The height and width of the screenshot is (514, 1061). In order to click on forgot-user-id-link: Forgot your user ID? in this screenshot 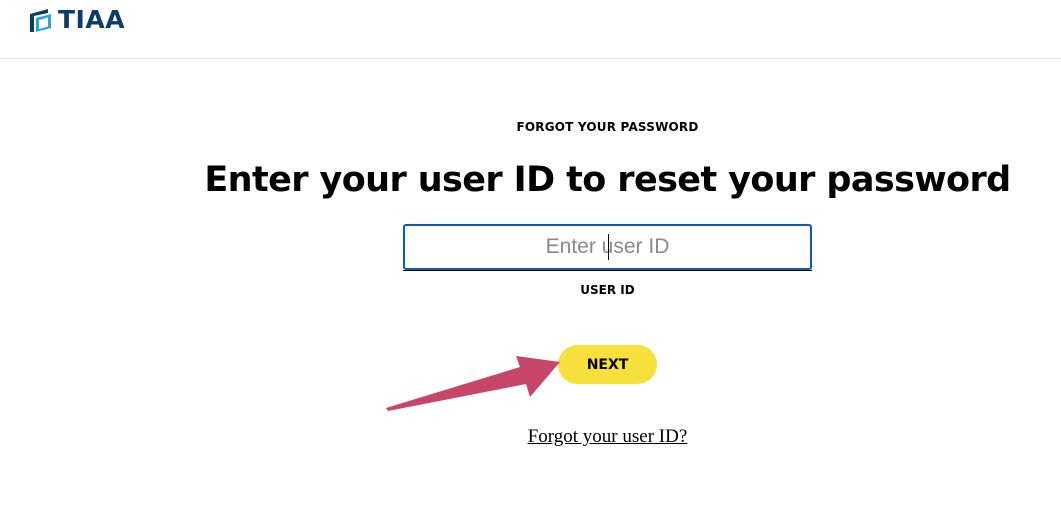, I will do `click(530, 437)`.